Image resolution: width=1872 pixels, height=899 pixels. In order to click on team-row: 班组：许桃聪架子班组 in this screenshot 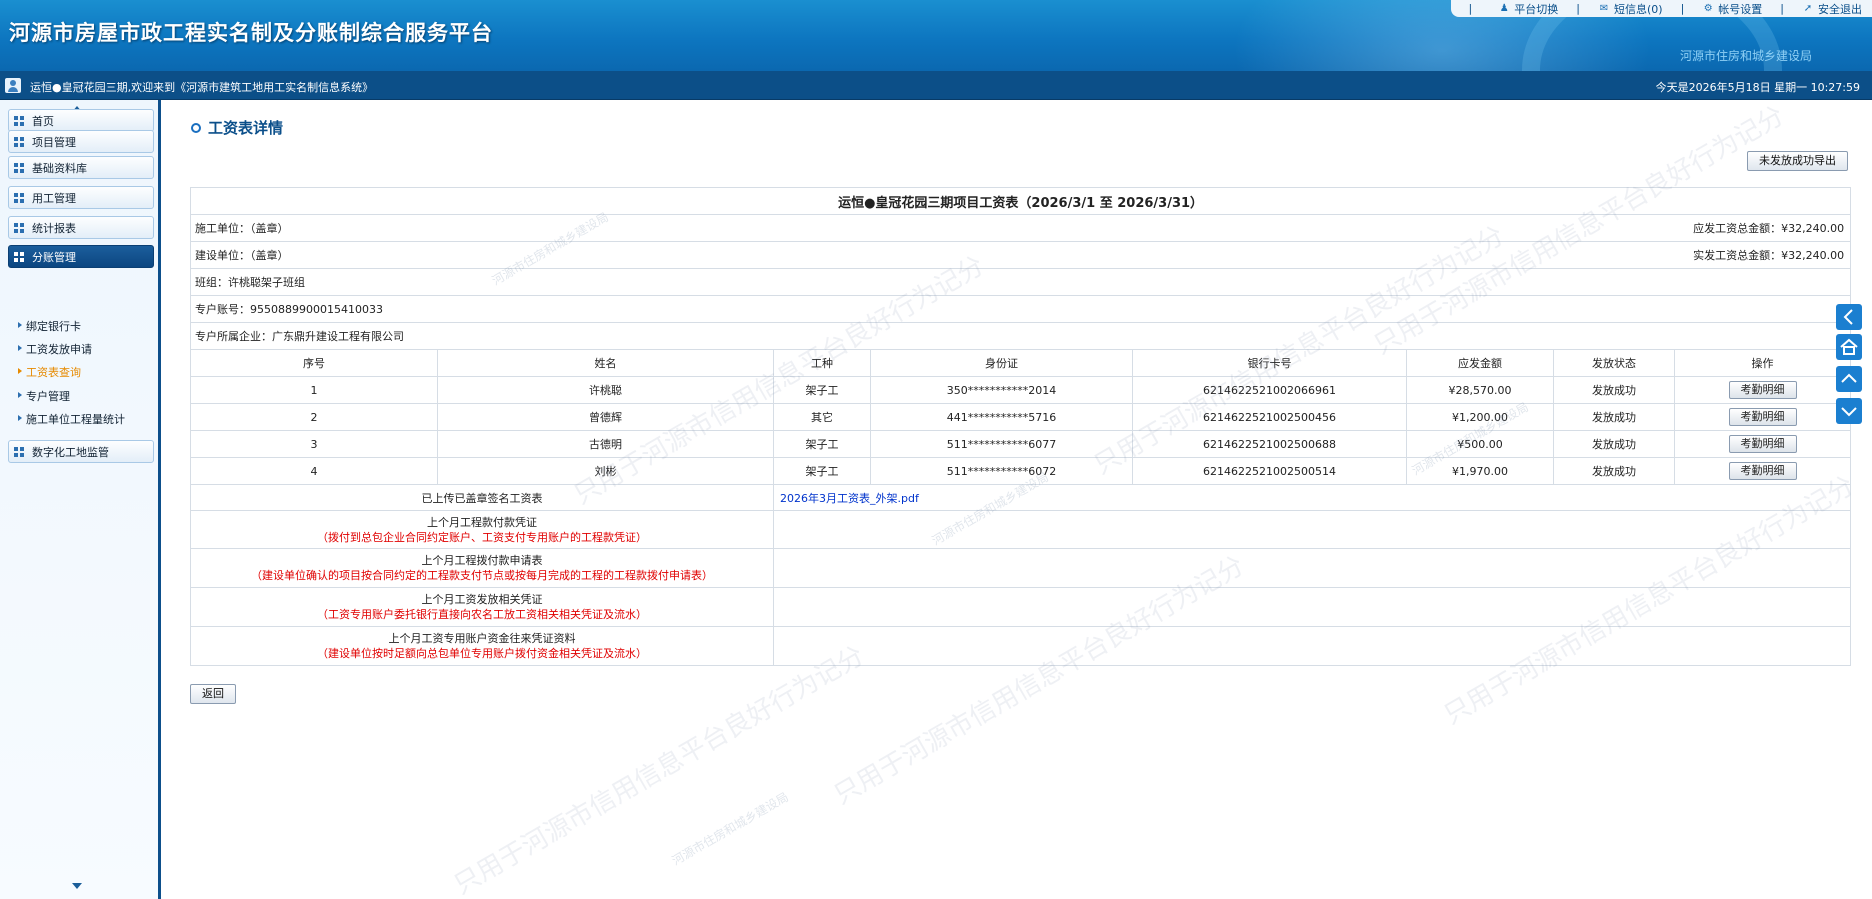, I will do `click(1020, 282)`.